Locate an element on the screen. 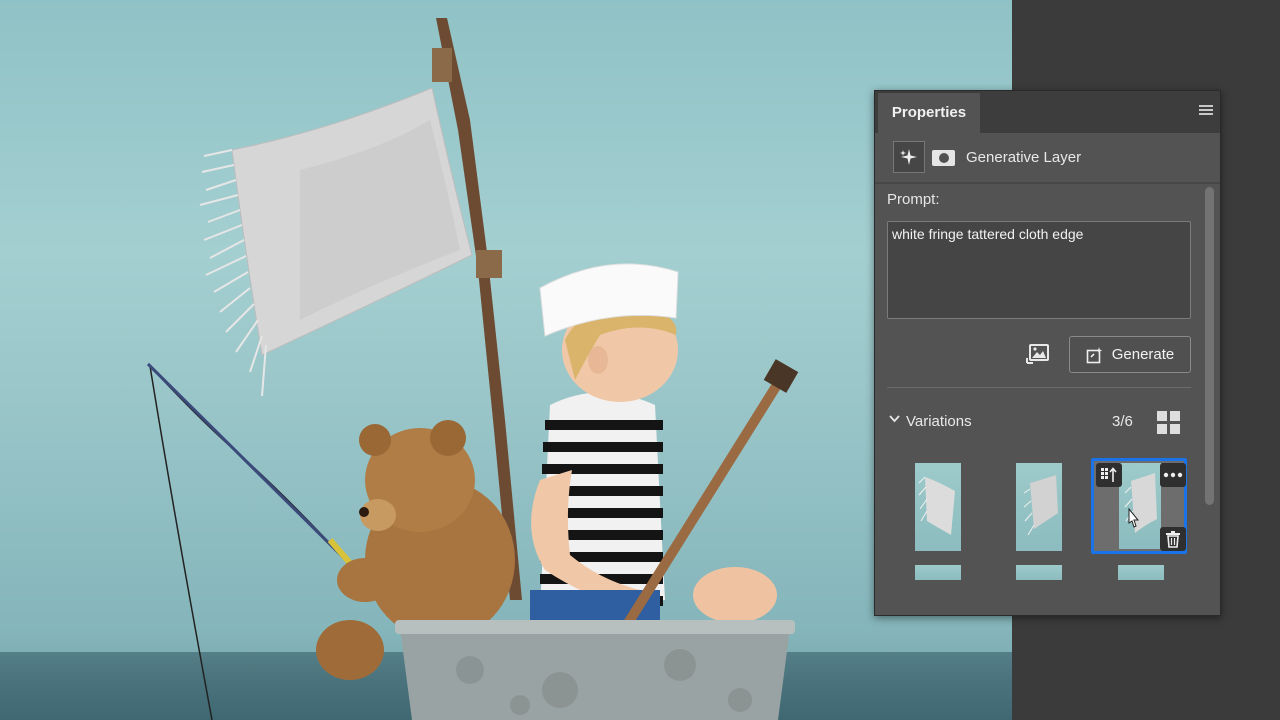  variations-count: 3/6 is located at coordinates (1122, 421).